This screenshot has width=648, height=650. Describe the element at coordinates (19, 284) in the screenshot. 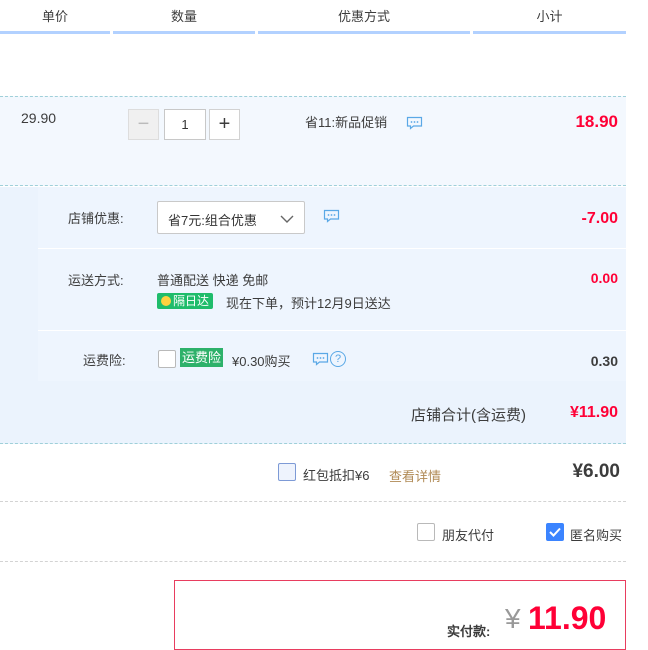

I see `panel-divider` at that location.